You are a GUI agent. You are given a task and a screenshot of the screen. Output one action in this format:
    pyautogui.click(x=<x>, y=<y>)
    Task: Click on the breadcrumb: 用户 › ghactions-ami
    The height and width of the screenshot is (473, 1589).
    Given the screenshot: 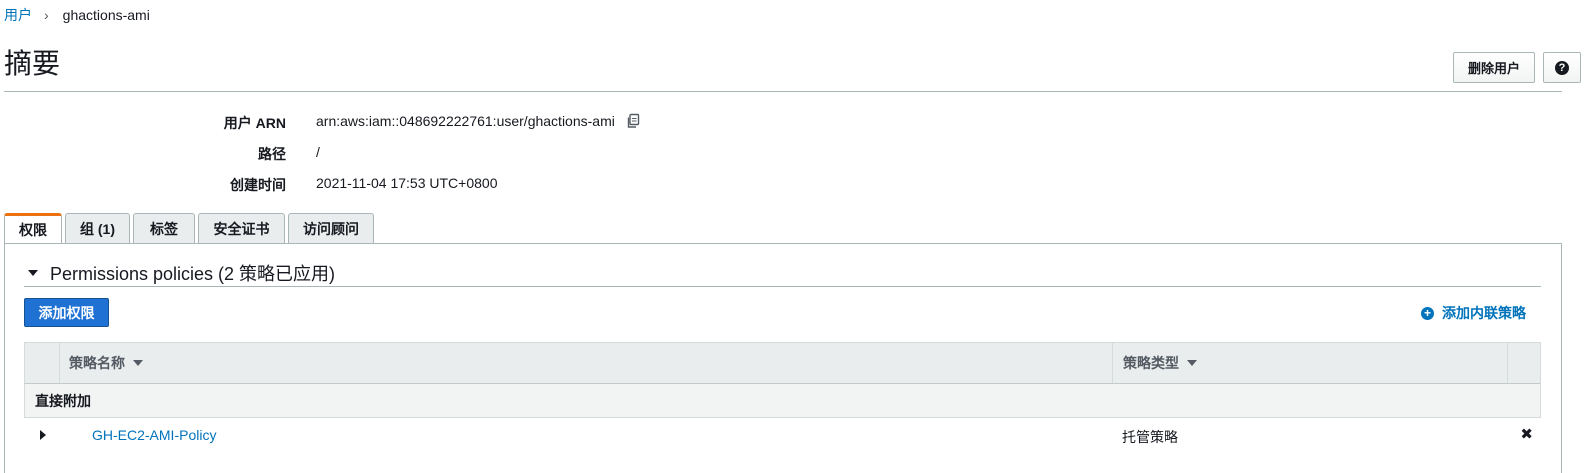 What is the action you would take?
    pyautogui.click(x=77, y=15)
    